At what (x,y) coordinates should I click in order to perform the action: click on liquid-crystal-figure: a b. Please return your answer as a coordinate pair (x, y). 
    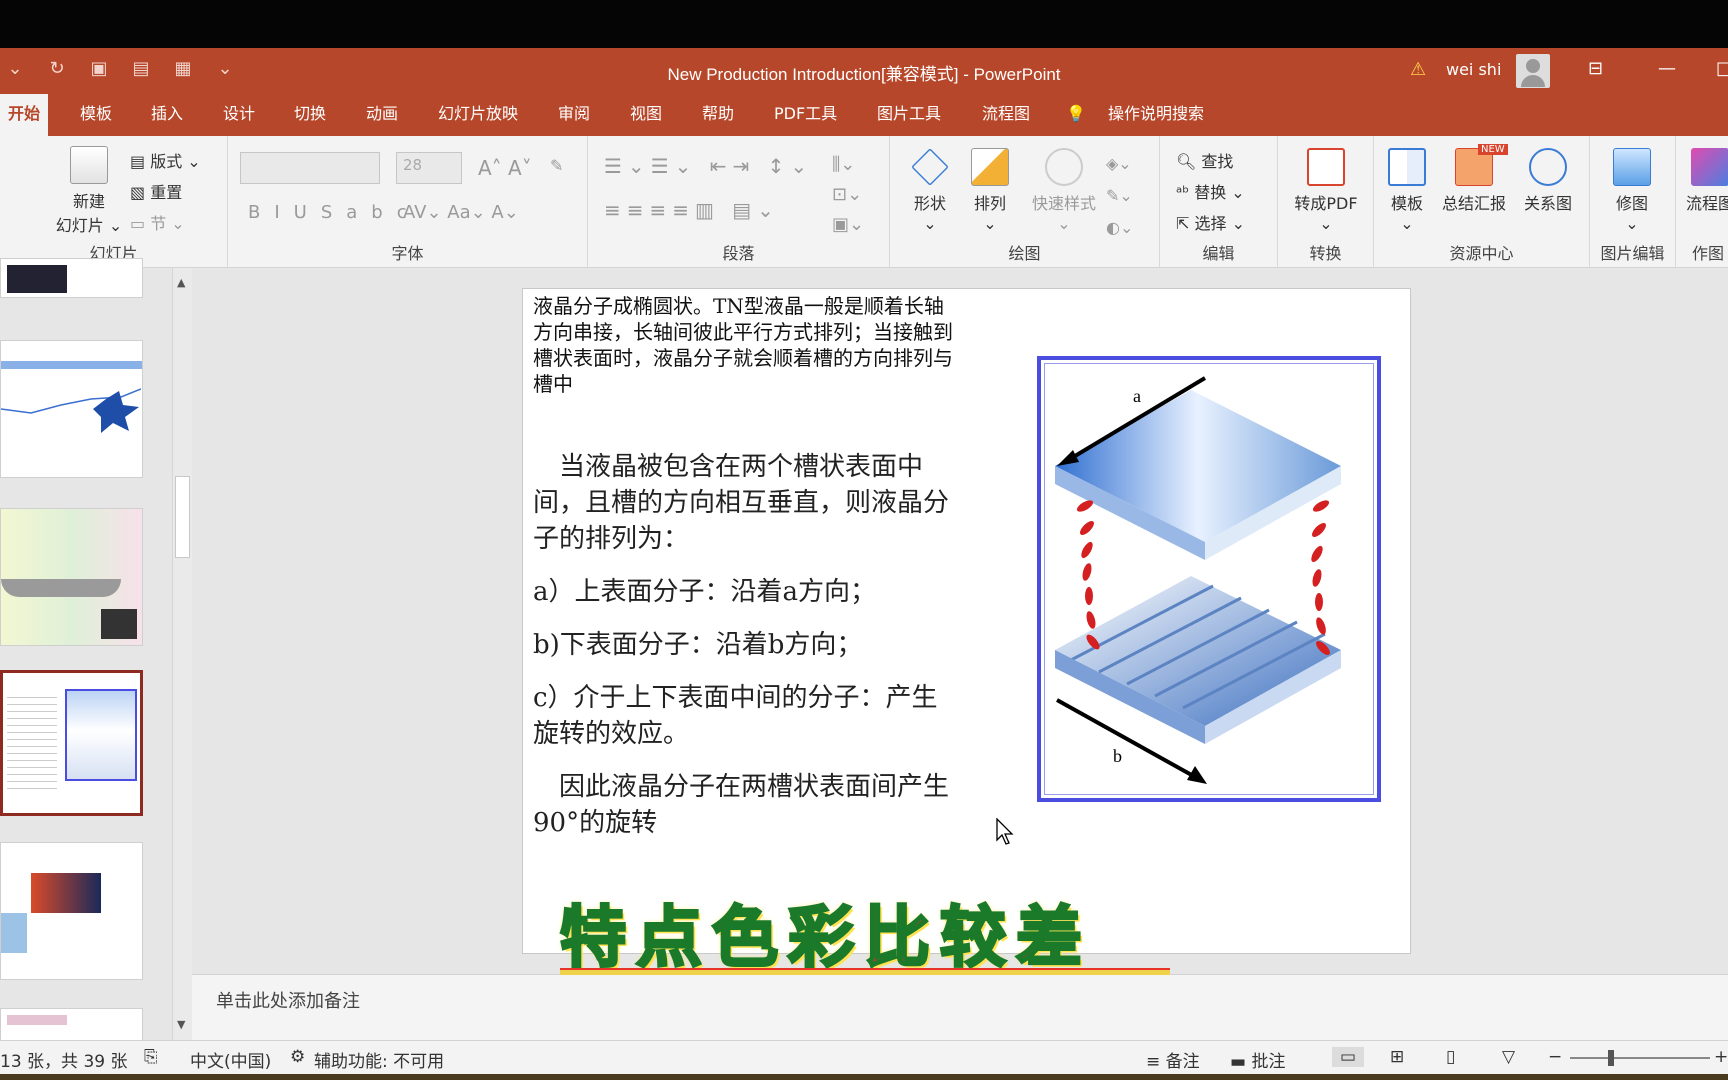
    Looking at the image, I should click on (1209, 579).